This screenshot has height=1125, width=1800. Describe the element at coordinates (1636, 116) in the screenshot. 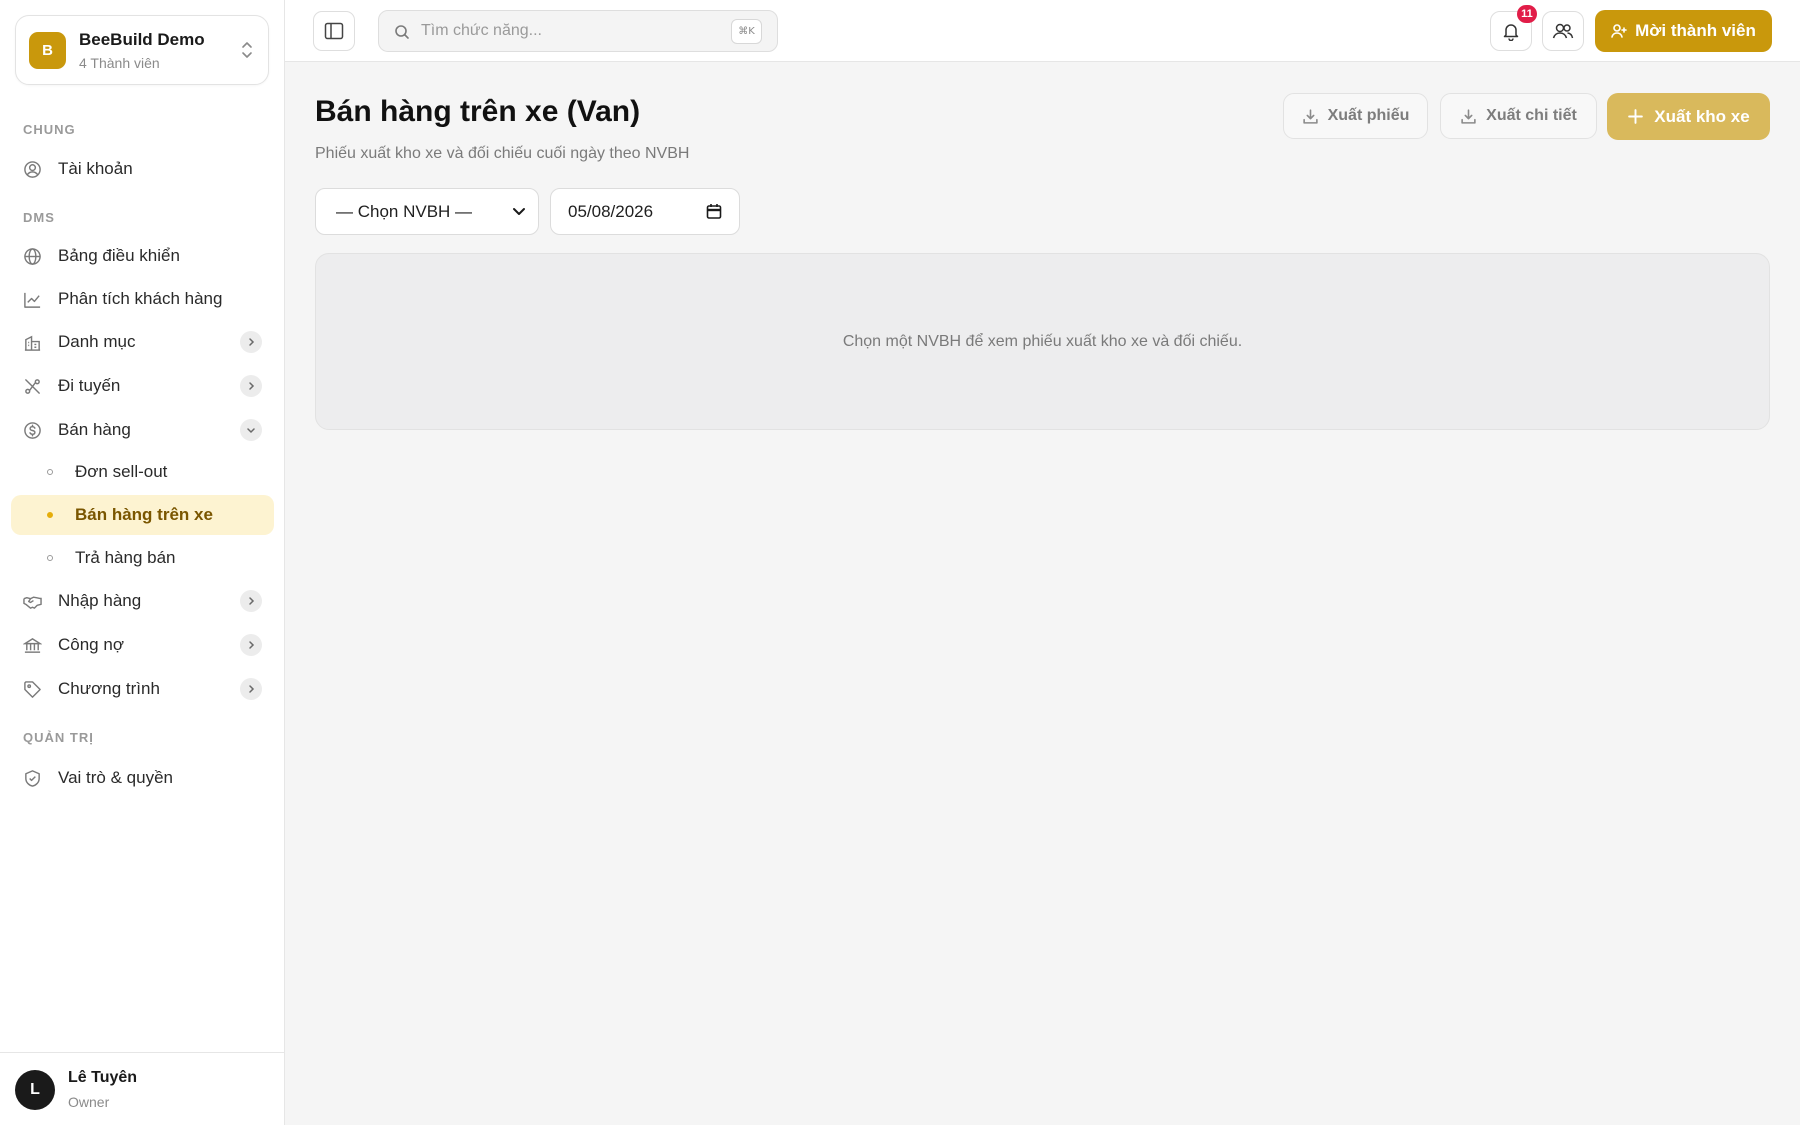

I see `plus-icon` at that location.